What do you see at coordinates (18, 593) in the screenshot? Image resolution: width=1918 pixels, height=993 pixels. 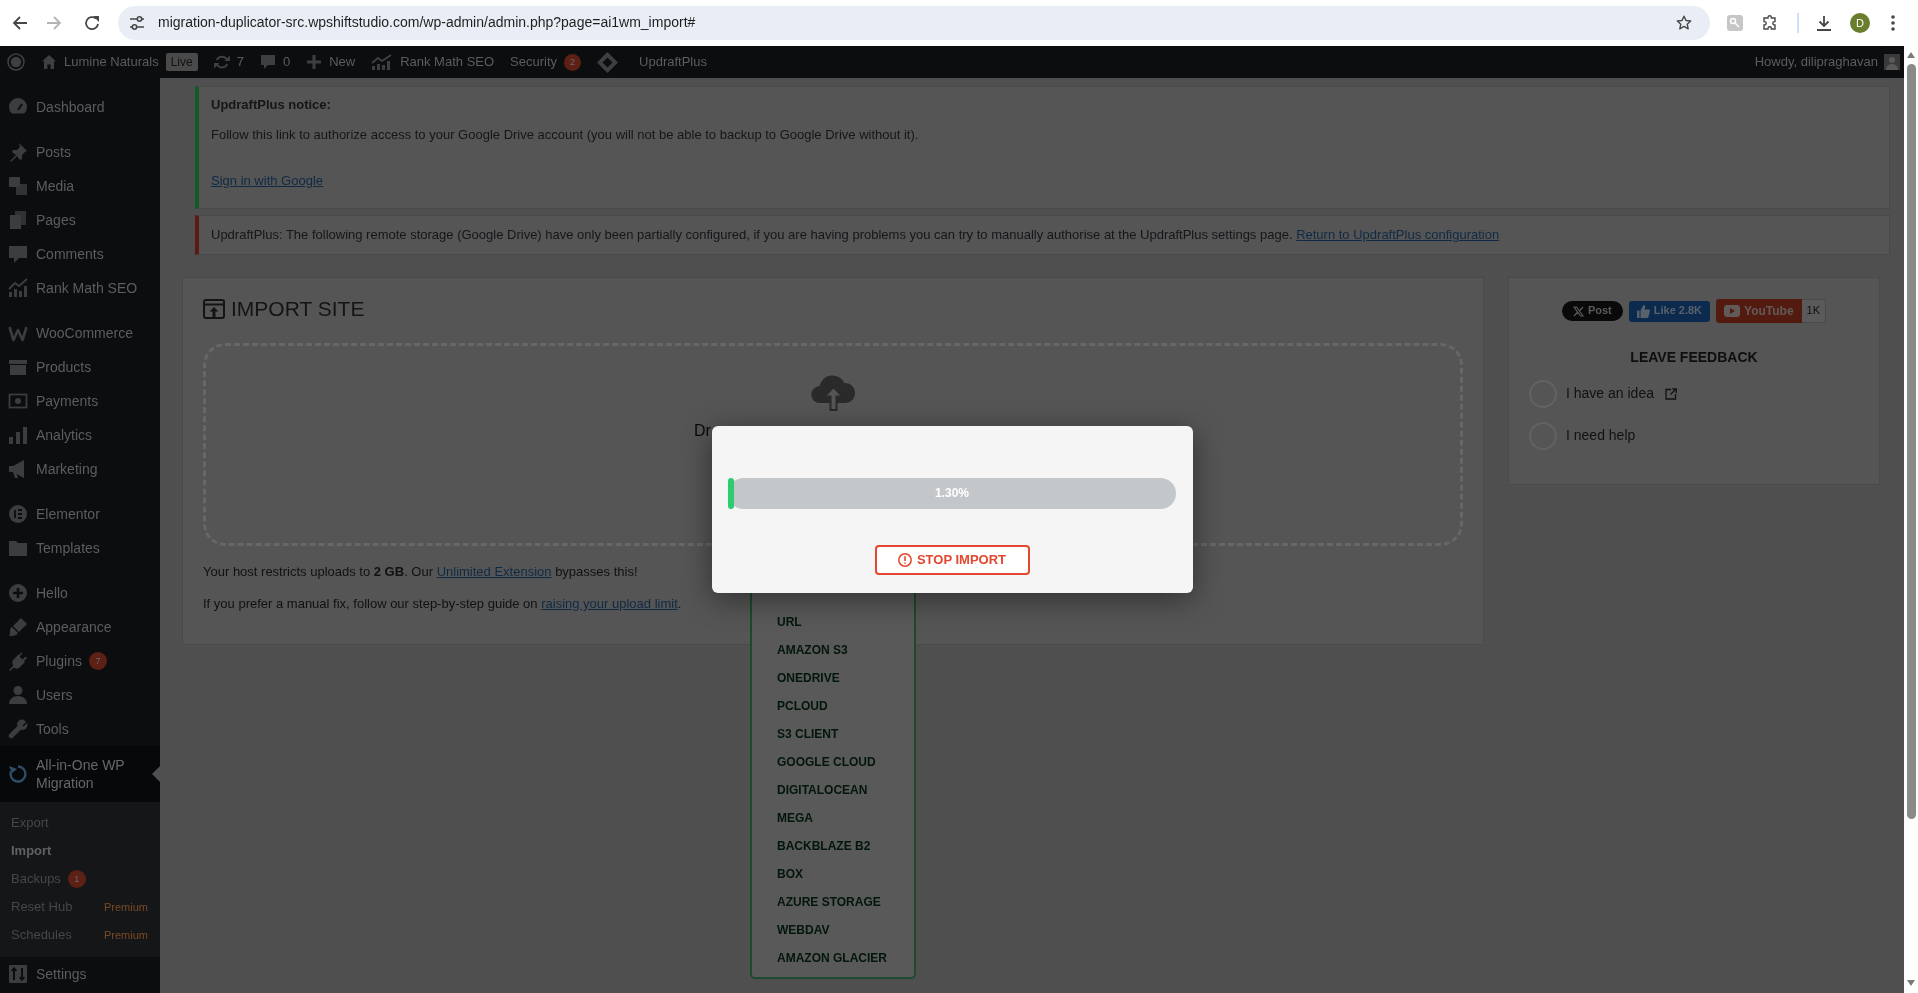 I see `plus-circle-icon` at bounding box center [18, 593].